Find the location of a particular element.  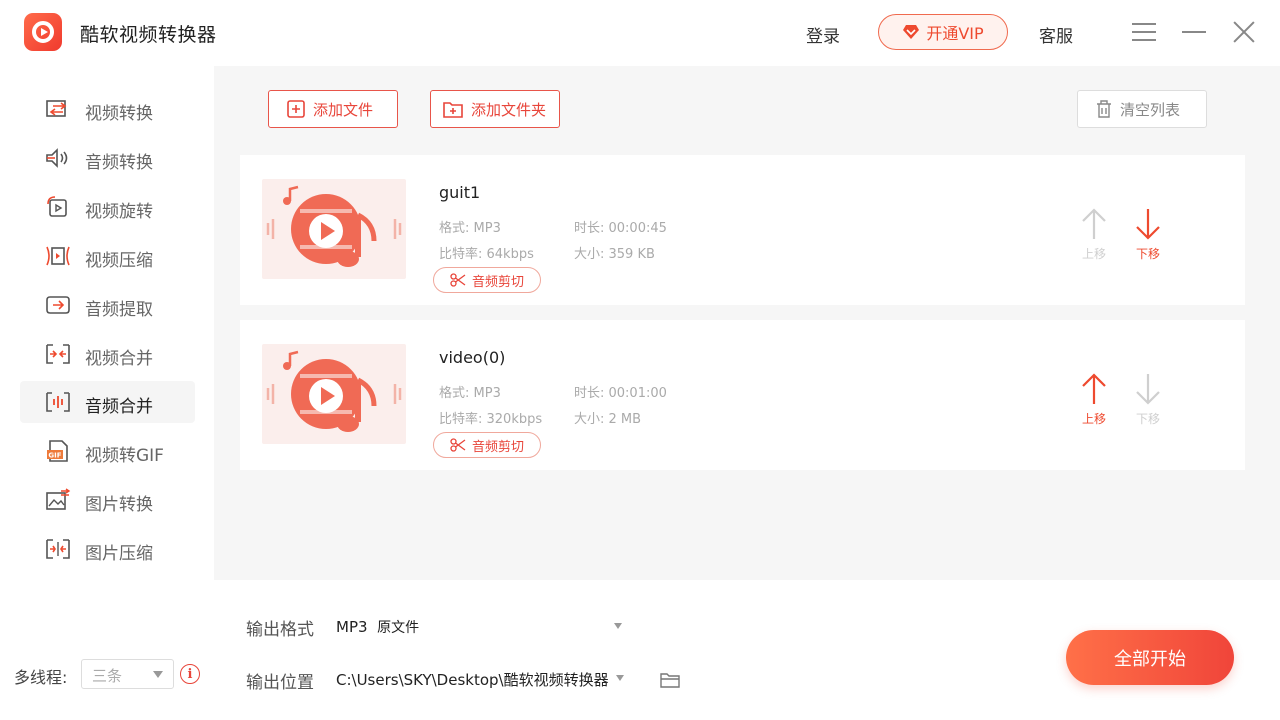

vip-label: 开通VIP is located at coordinates (955, 33).